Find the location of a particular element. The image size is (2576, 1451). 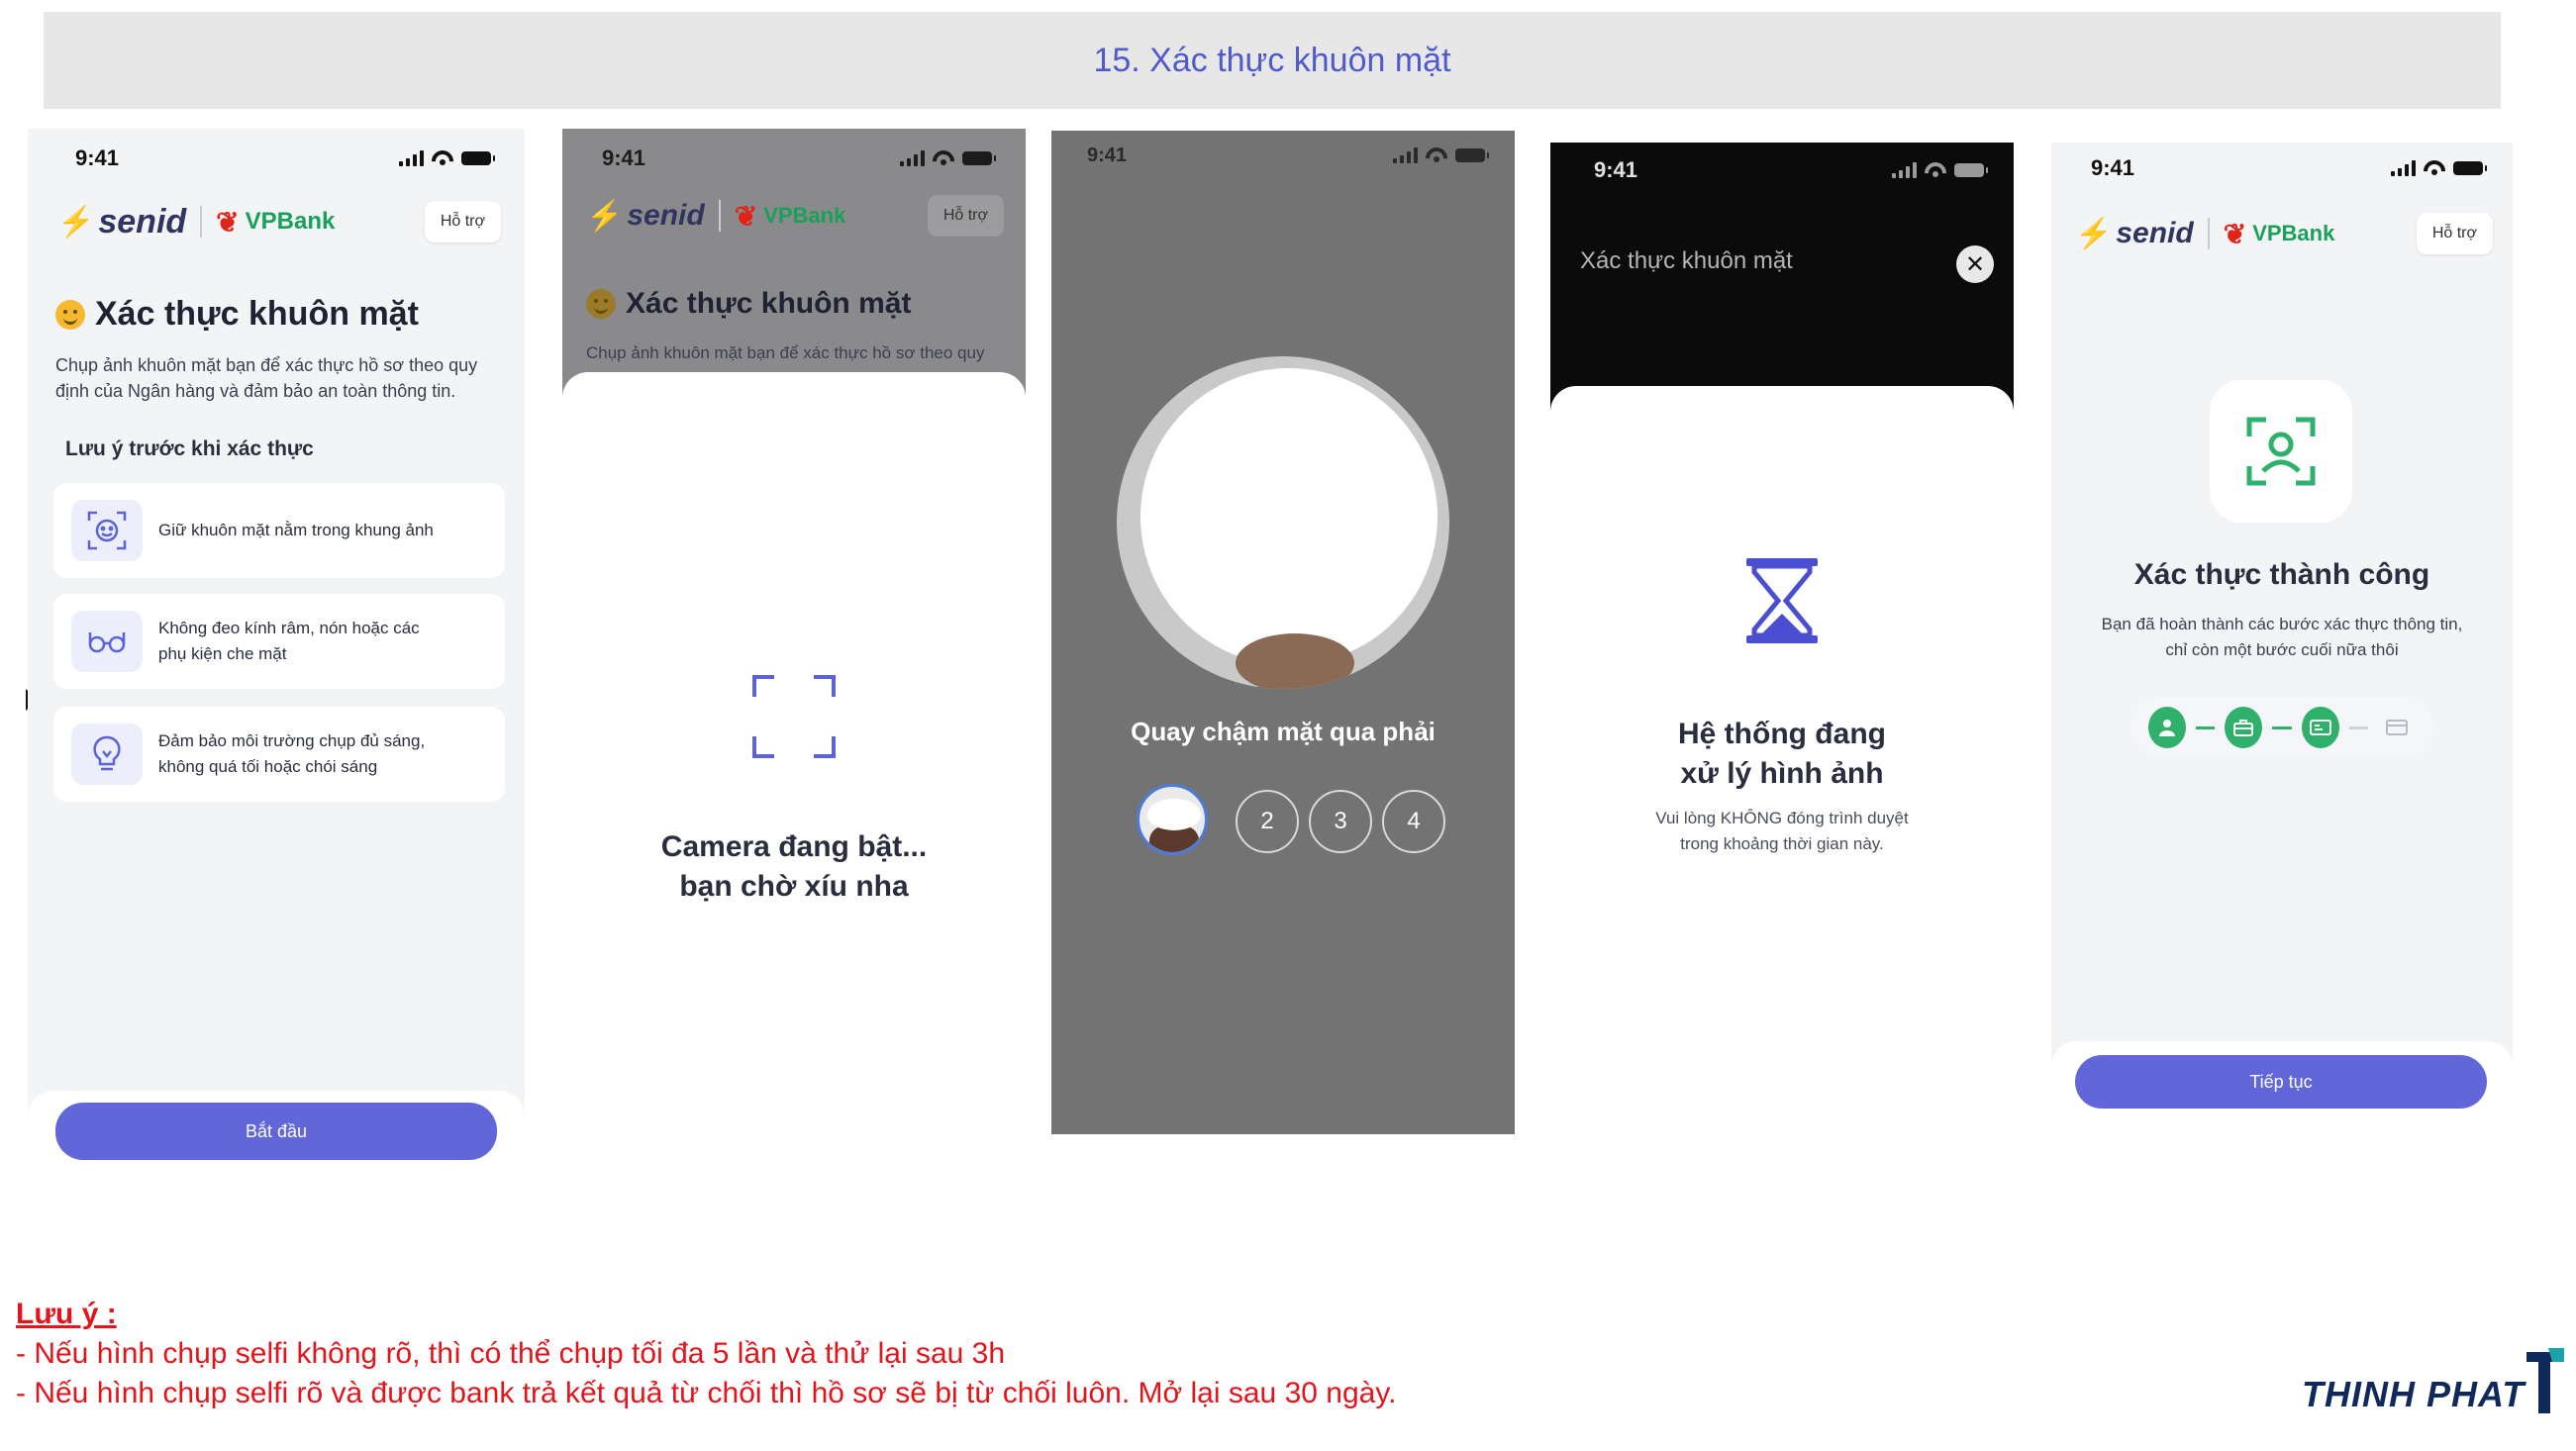

face-preview-image is located at coordinates (1295, 661).